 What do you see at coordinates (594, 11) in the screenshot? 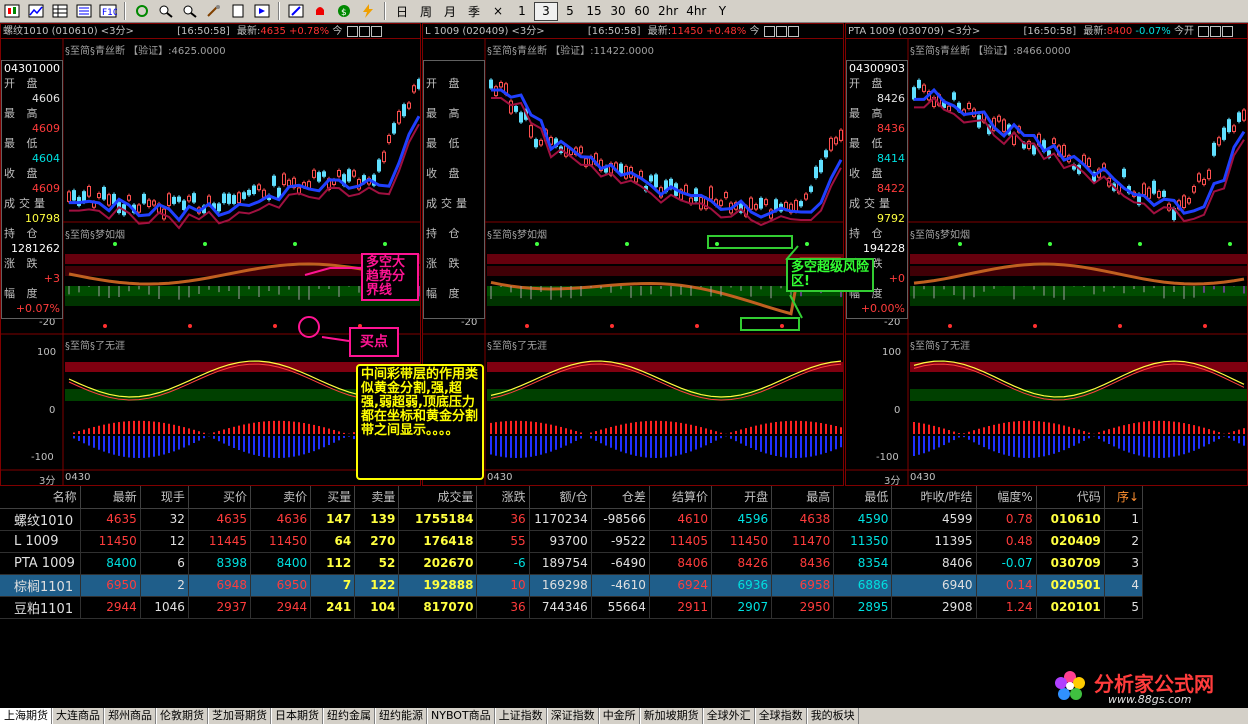
I see `period-8: 15` at bounding box center [594, 11].